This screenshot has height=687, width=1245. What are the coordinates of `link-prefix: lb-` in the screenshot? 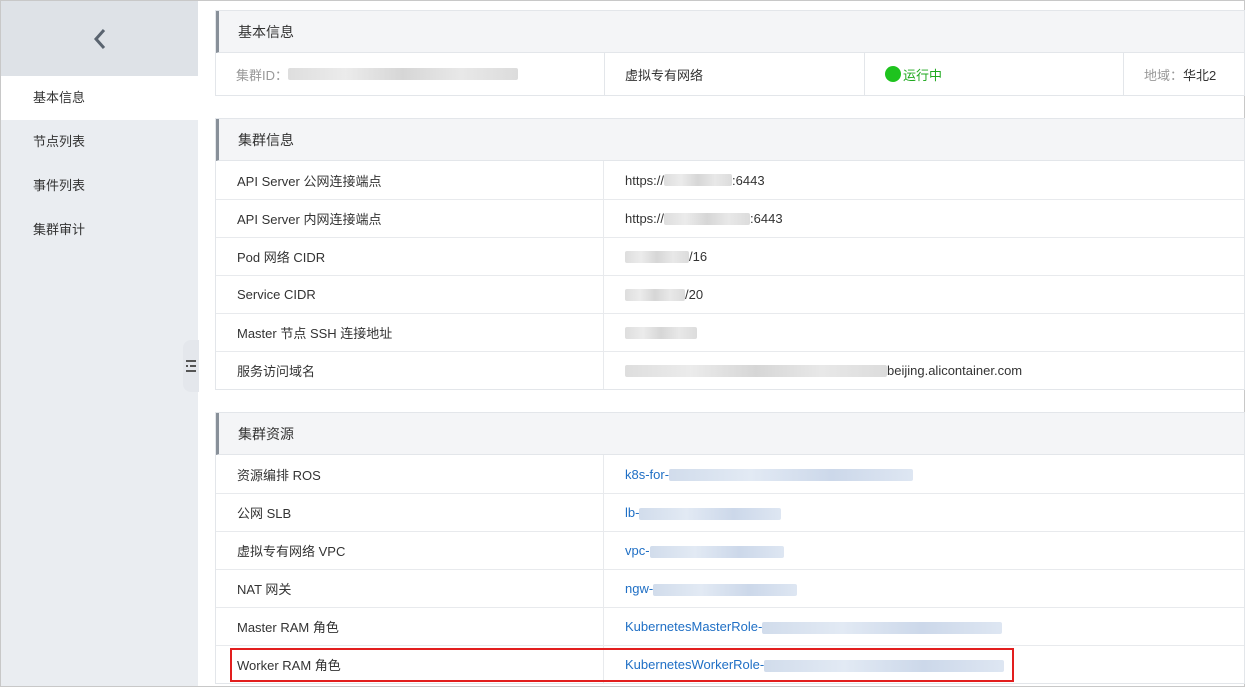 It's located at (632, 512).